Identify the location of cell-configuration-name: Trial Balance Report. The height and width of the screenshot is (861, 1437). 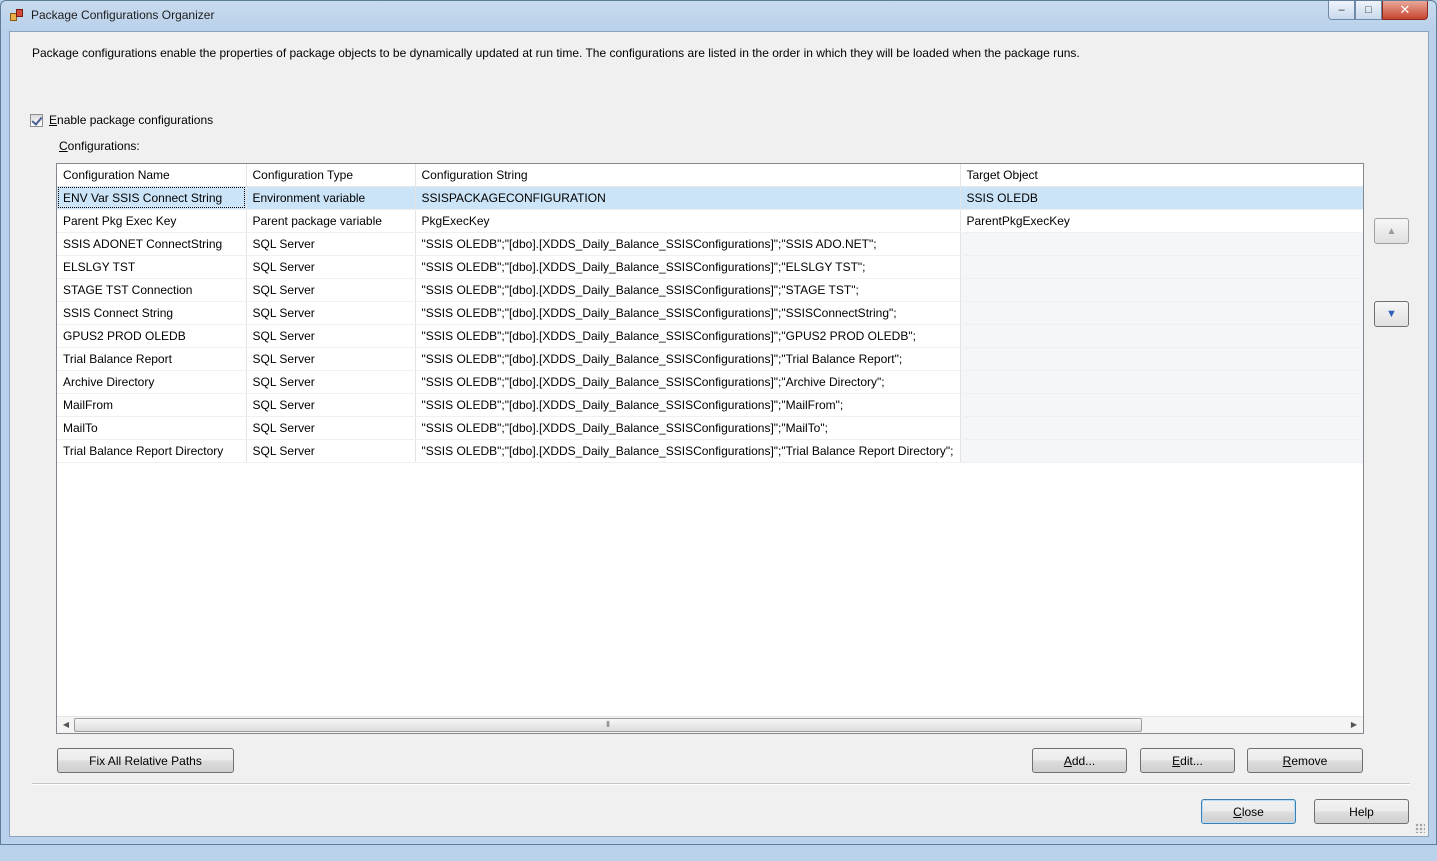
(152, 359).